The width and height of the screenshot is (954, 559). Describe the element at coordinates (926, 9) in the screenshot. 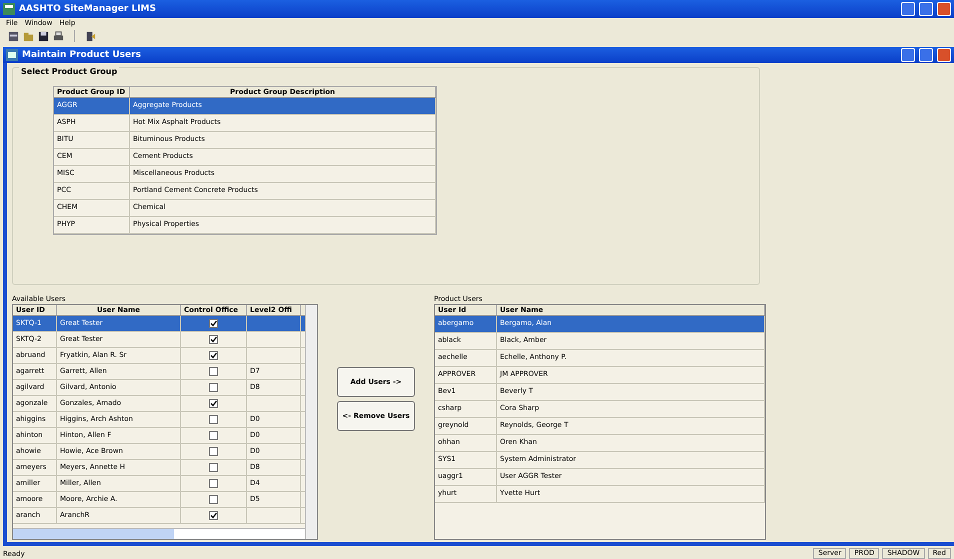

I see `maximize-button` at that location.